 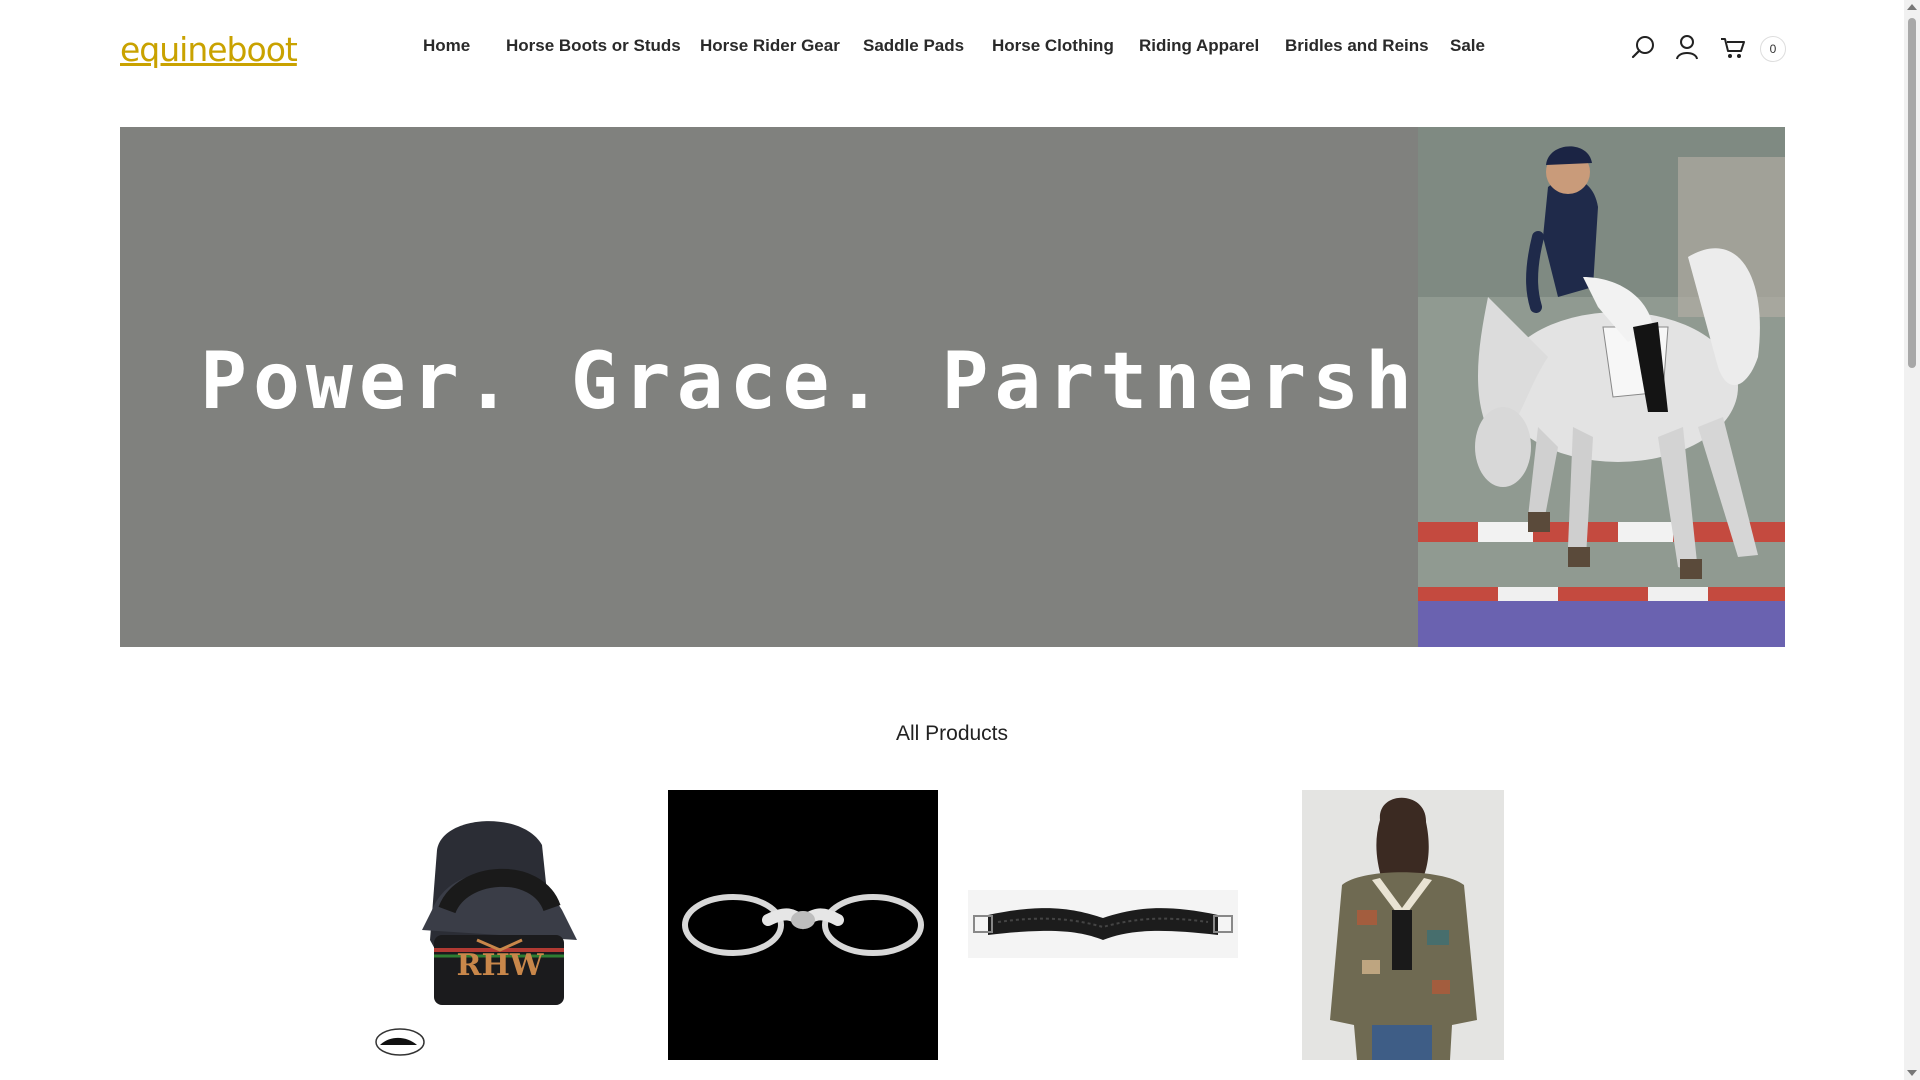 What do you see at coordinates (1912, 540) in the screenshot?
I see `page-scrollbar` at bounding box center [1912, 540].